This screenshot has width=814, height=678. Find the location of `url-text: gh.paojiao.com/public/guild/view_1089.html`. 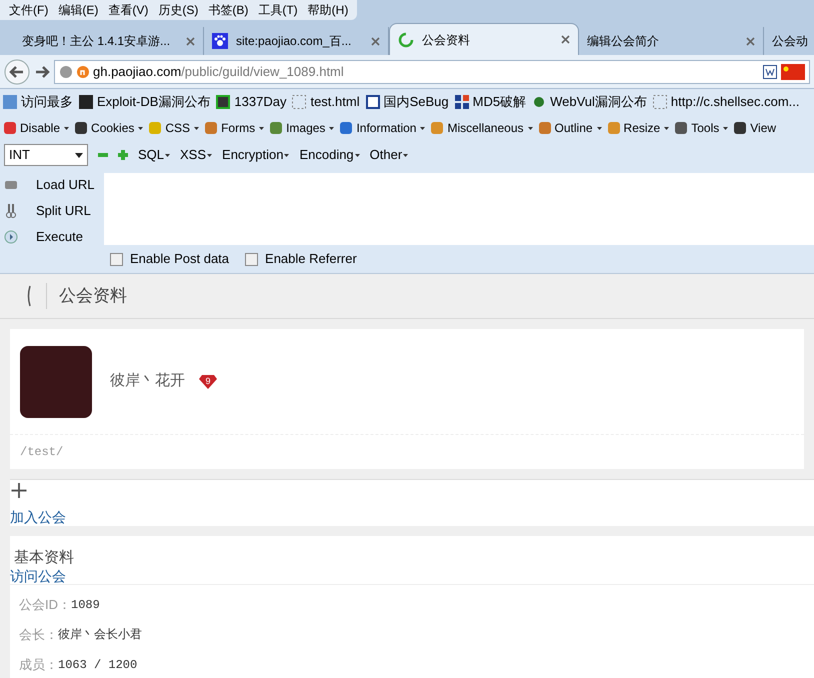

url-text: gh.paojiao.com/public/guild/view_1089.html is located at coordinates (218, 71).